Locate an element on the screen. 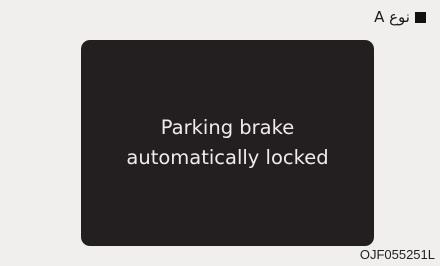 Image resolution: width=440 pixels, height=266 pixels. warning-message-line-1: Parking brake is located at coordinates (227, 127).